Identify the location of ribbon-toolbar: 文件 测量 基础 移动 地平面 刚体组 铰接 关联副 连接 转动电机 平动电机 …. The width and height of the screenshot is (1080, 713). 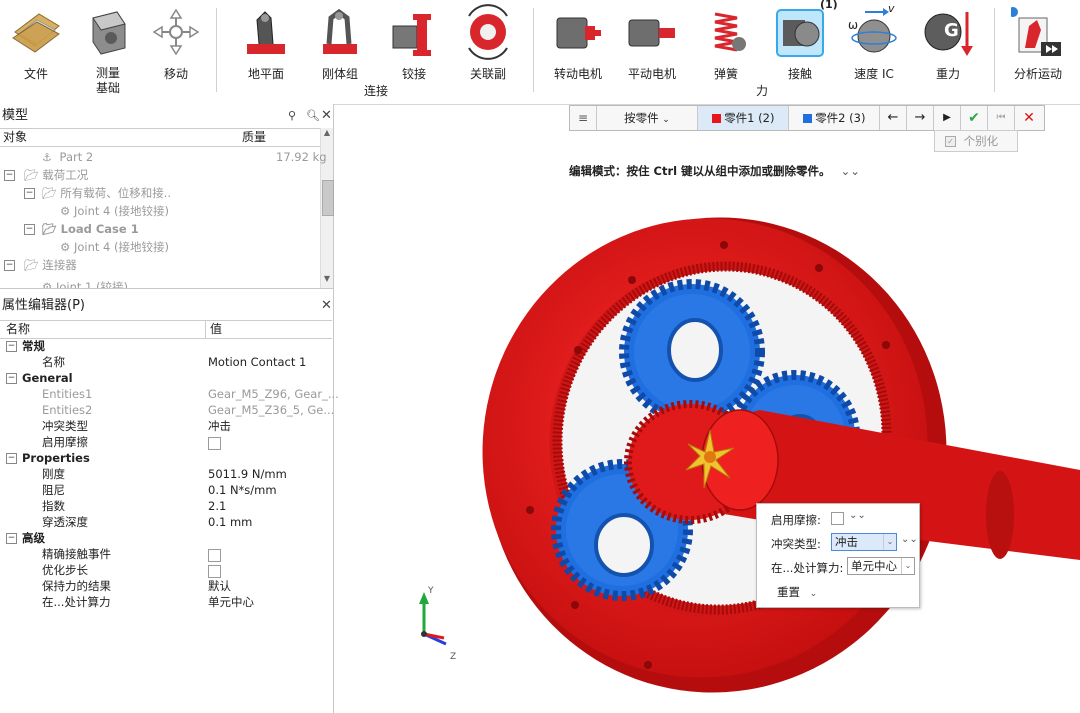
(540, 52).